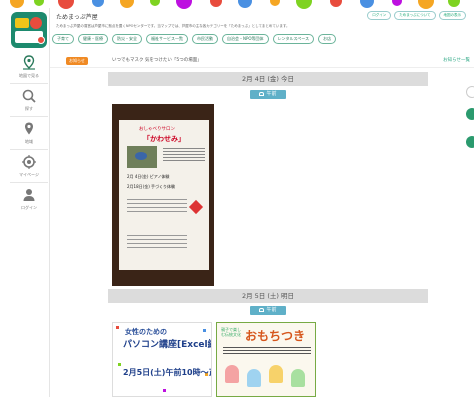 The width and height of the screenshot is (474, 397). What do you see at coordinates (237, 4) in the screenshot?
I see `header-dot-band` at bounding box center [237, 4].